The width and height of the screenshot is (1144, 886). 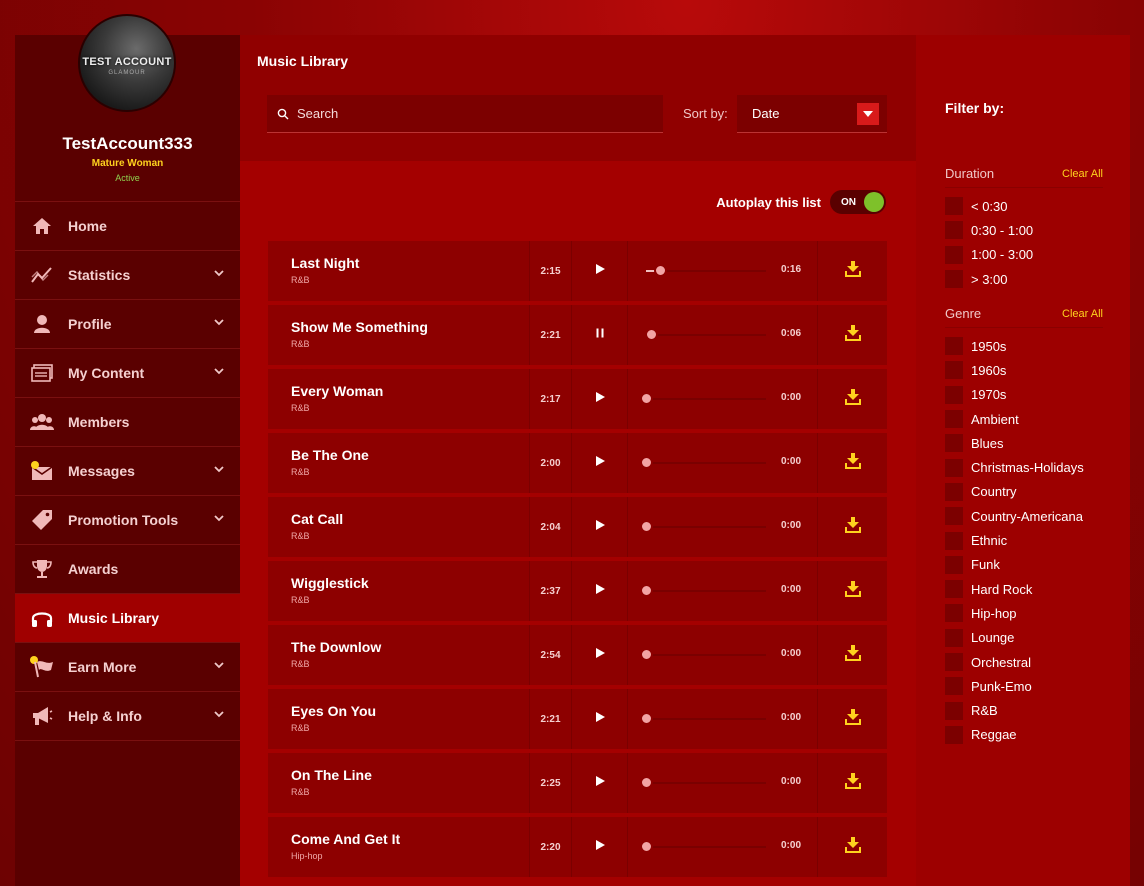 I want to click on genre-filter-option: Lounge, so click(x=1024, y=638).